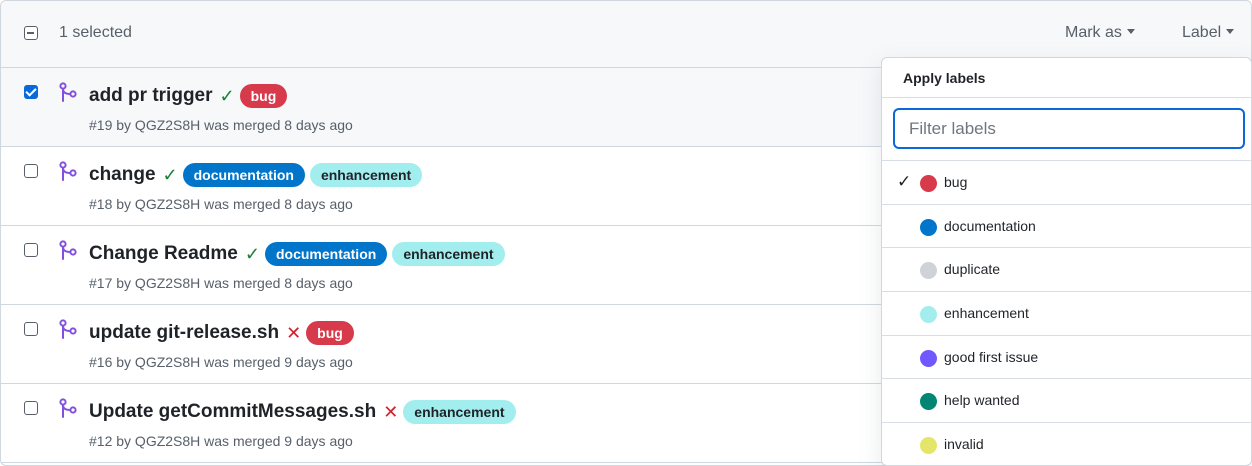  What do you see at coordinates (1066, 227) in the screenshot?
I see `label-option-documentation: documentation` at bounding box center [1066, 227].